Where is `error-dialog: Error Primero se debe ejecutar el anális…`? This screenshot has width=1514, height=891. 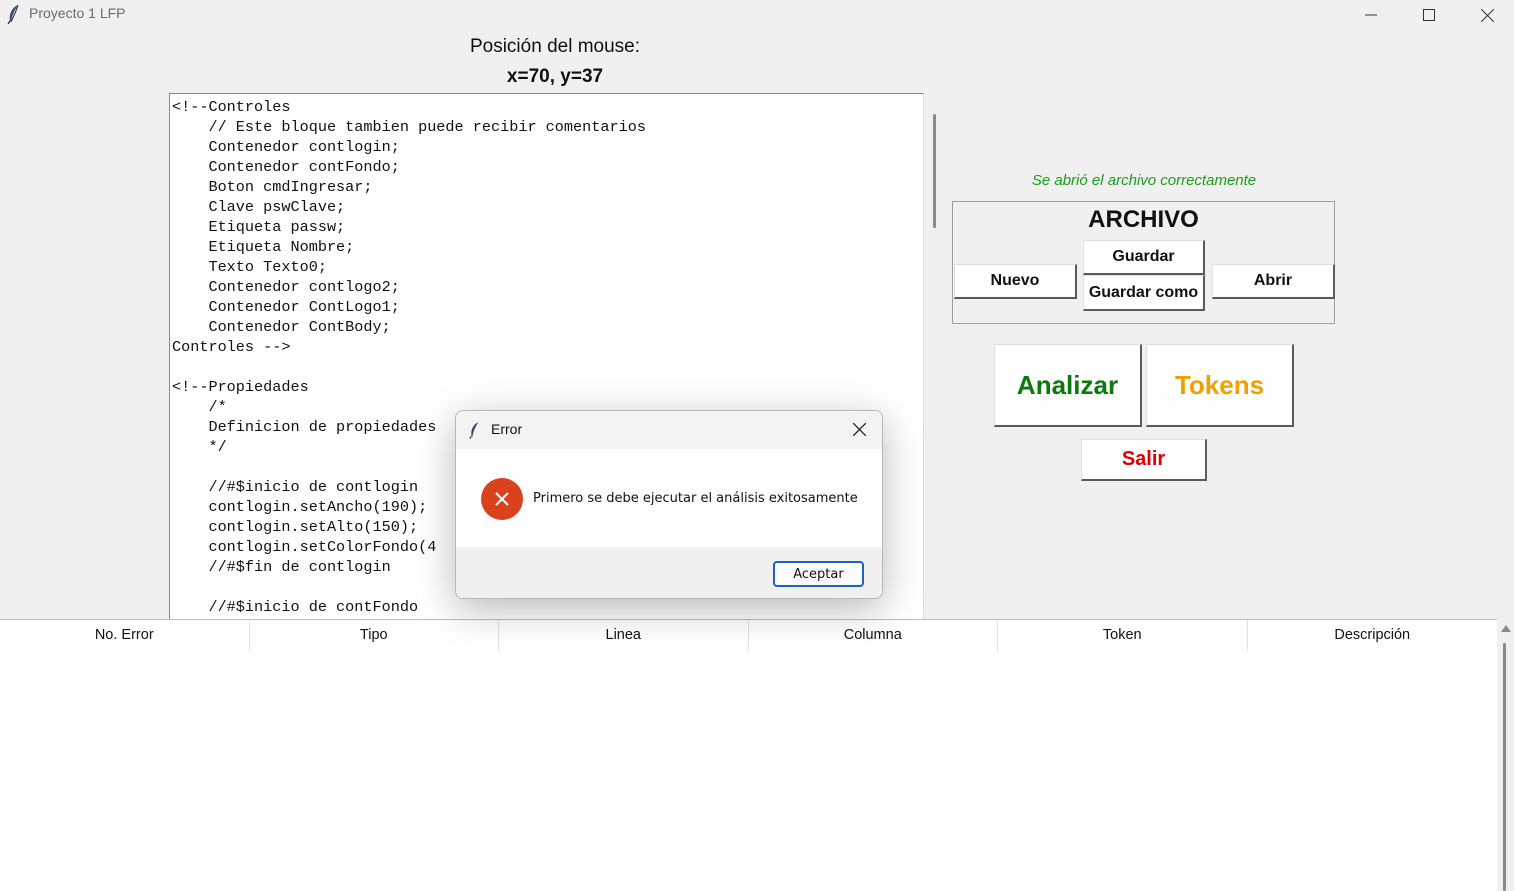
error-dialog: Error Primero se debe ejecutar el anális… is located at coordinates (669, 504).